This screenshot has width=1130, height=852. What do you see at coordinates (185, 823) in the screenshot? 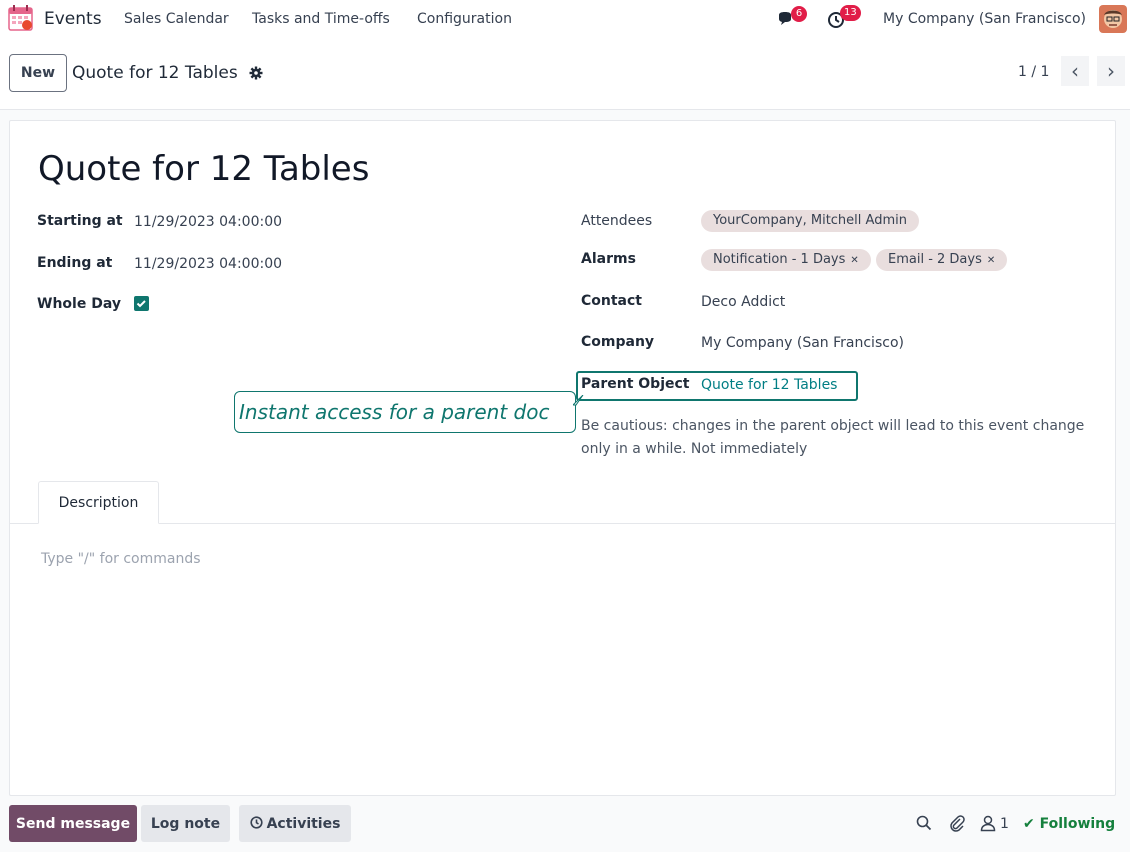
I see `log-note-button: Log note` at bounding box center [185, 823].